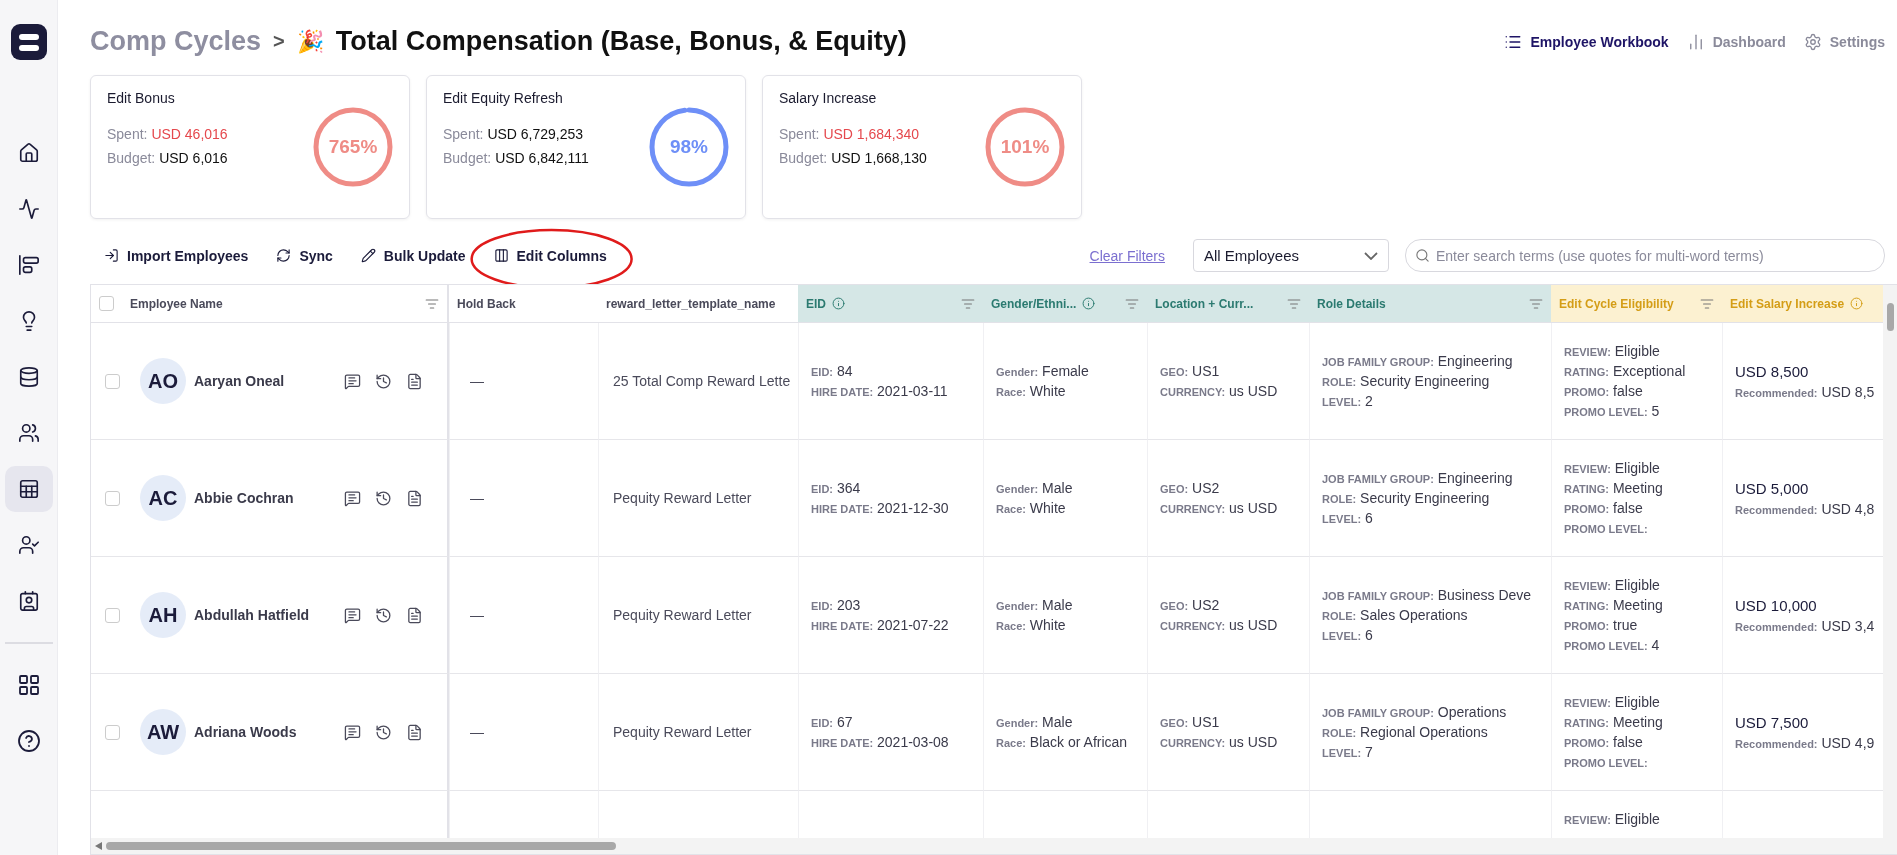 This screenshot has width=1897, height=855. Describe the element at coordinates (1812, 41) in the screenshot. I see `settings-icon` at that location.